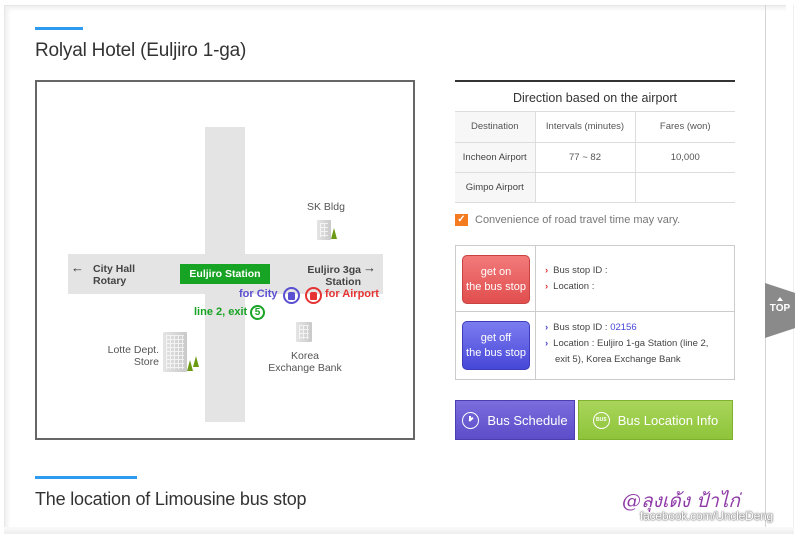  What do you see at coordinates (495, 157) in the screenshot?
I see `cell-destination: Incheon Airport` at bounding box center [495, 157].